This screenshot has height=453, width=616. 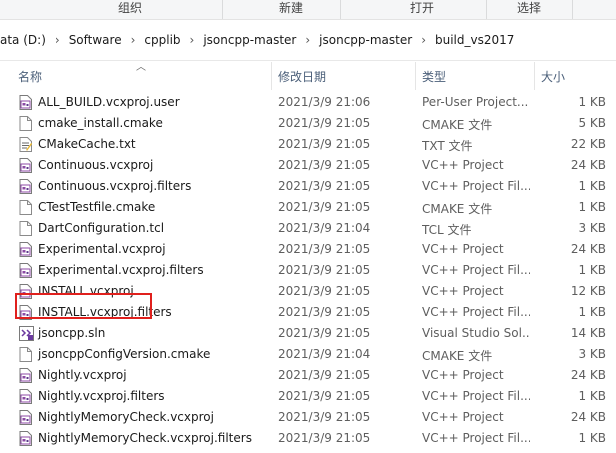 I want to click on ribbon-new-label: 新建, so click(x=291, y=8).